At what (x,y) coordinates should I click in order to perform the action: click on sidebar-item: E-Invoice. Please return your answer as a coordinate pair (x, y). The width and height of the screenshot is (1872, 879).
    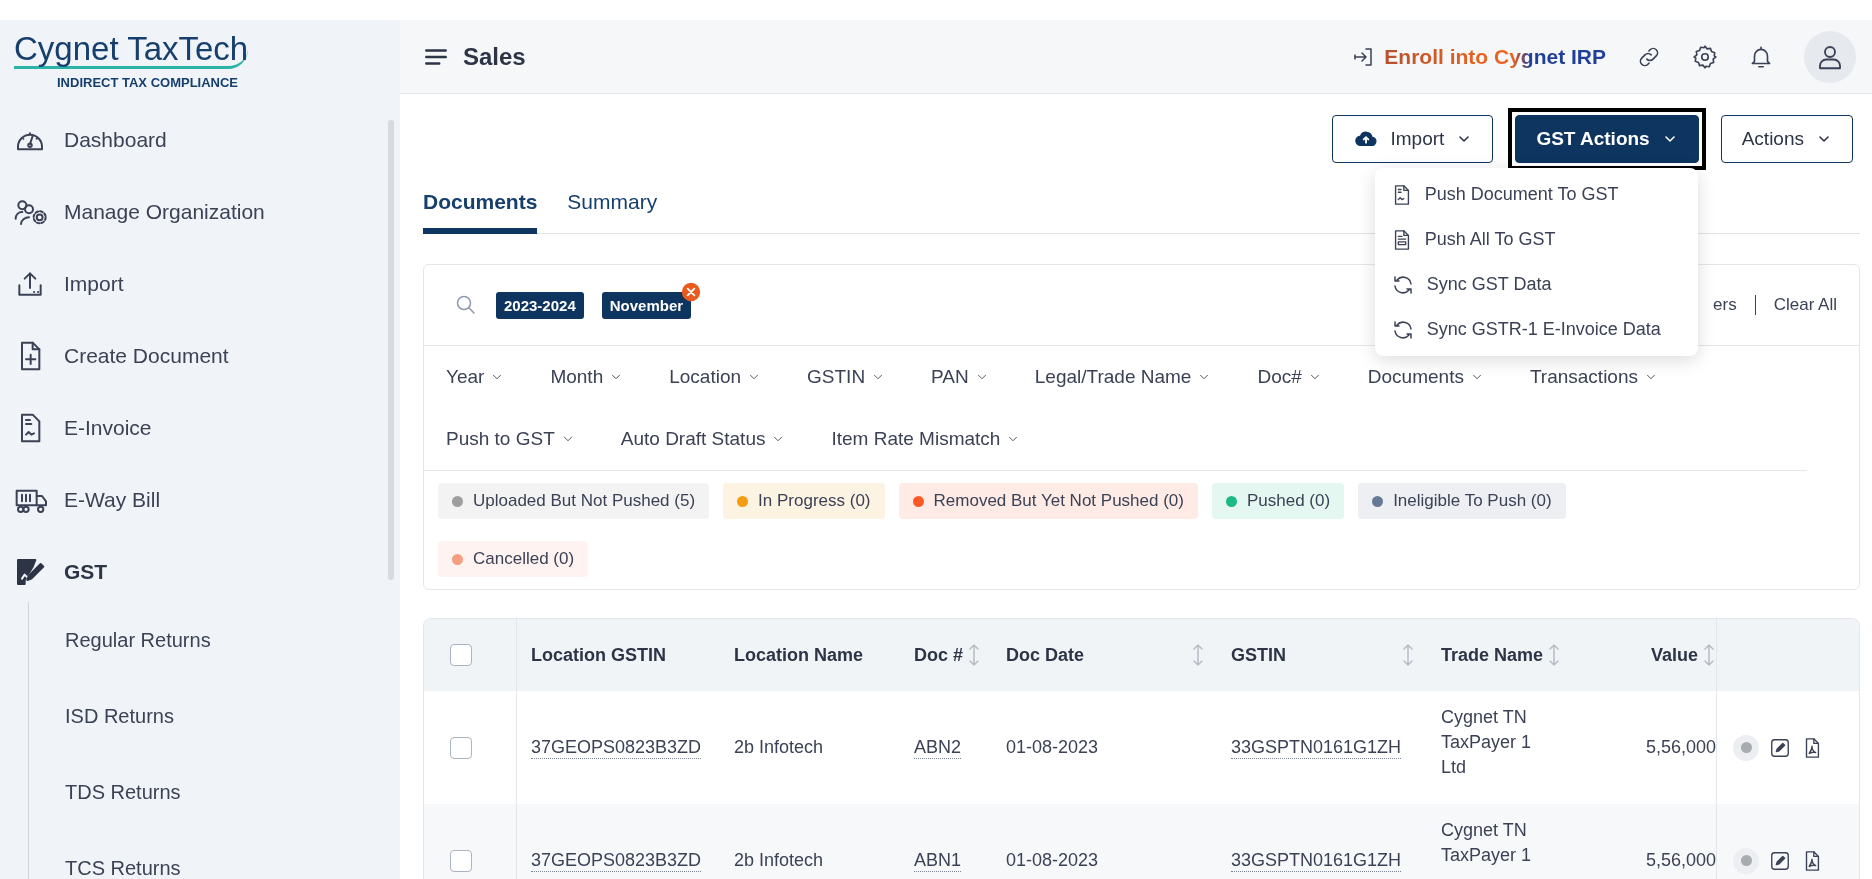
    Looking at the image, I should click on (76, 428).